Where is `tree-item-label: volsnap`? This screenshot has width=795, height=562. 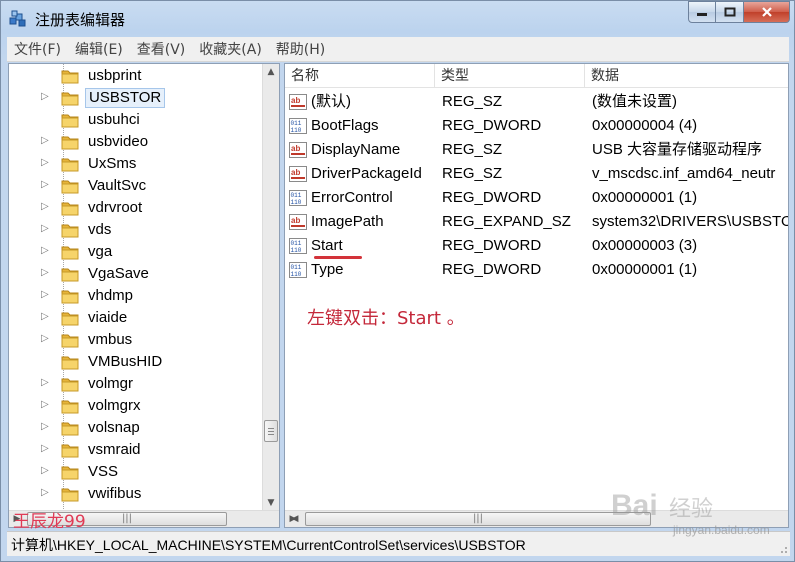
tree-item-label: volsnap is located at coordinates (114, 427).